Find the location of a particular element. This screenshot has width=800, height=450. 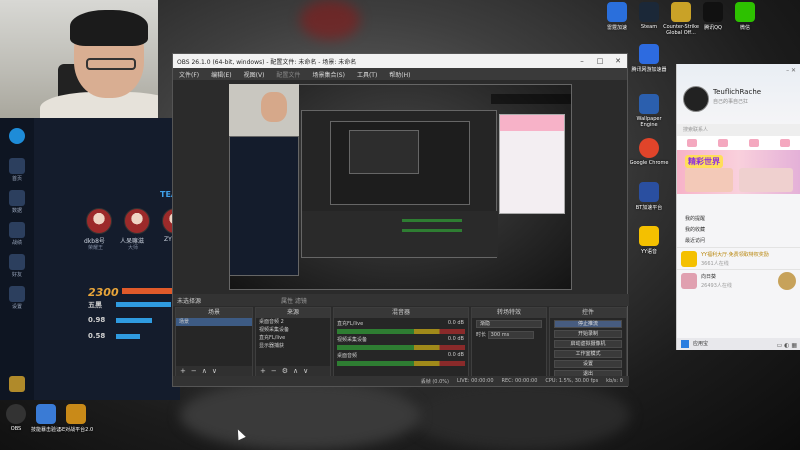

source-properties-filters: 属性 滤镜 is located at coordinates (294, 300).